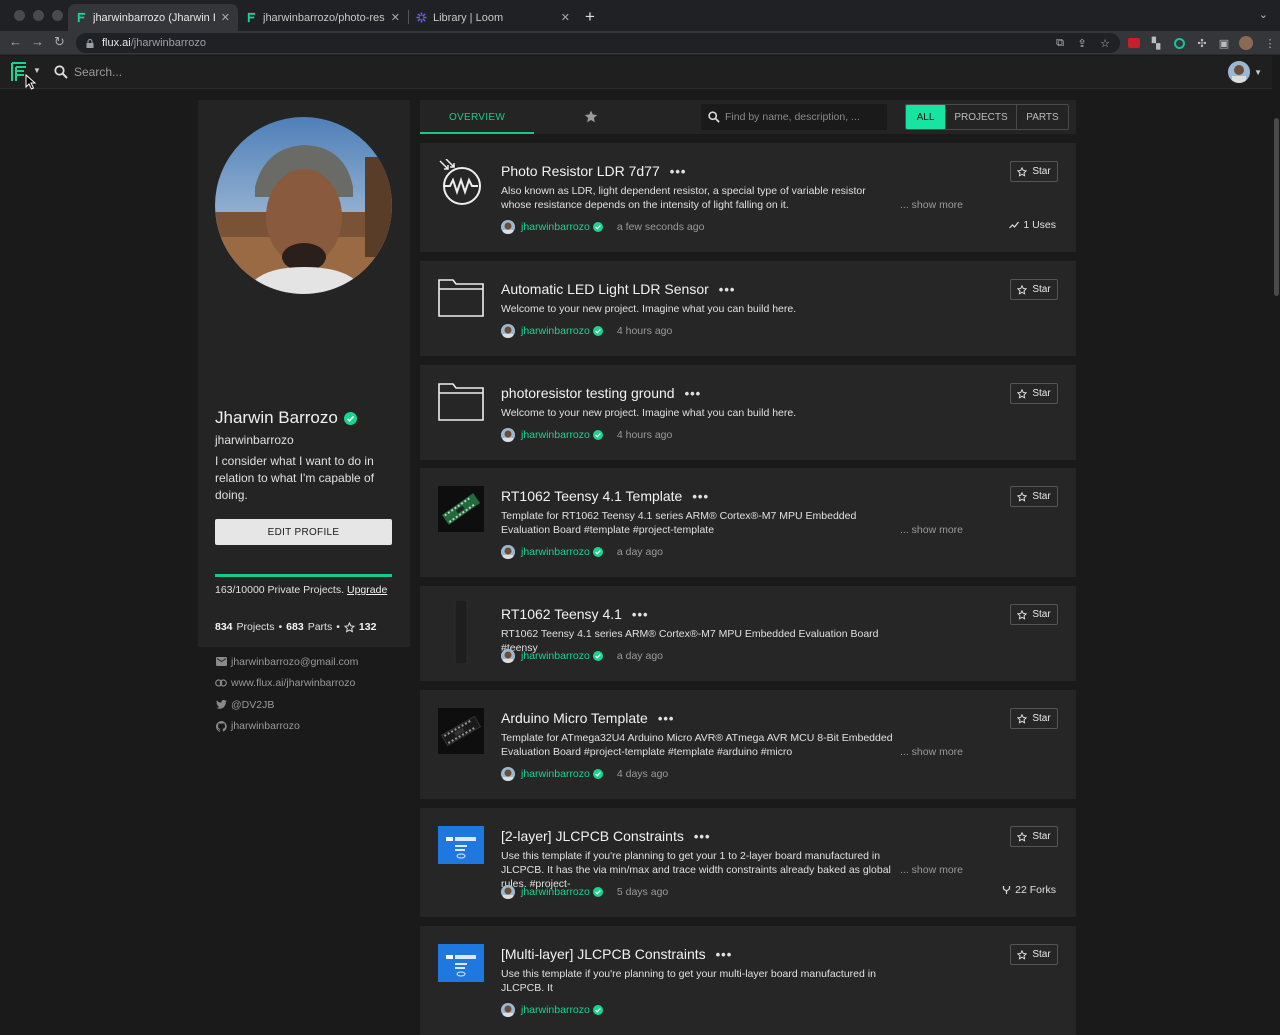  I want to click on filter-parts-button: PARTS, so click(1042, 117).